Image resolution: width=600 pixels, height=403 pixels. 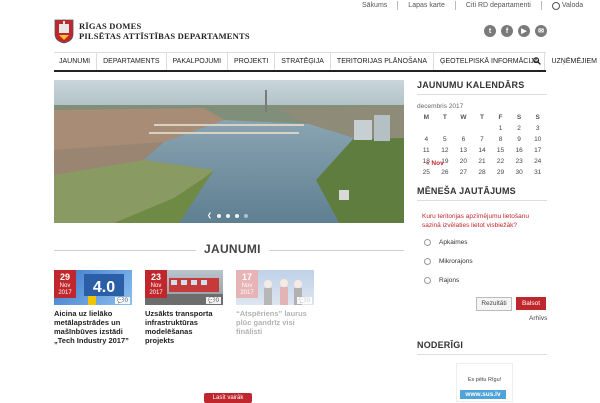 I want to click on poll-option-label: Rajons, so click(x=449, y=280).